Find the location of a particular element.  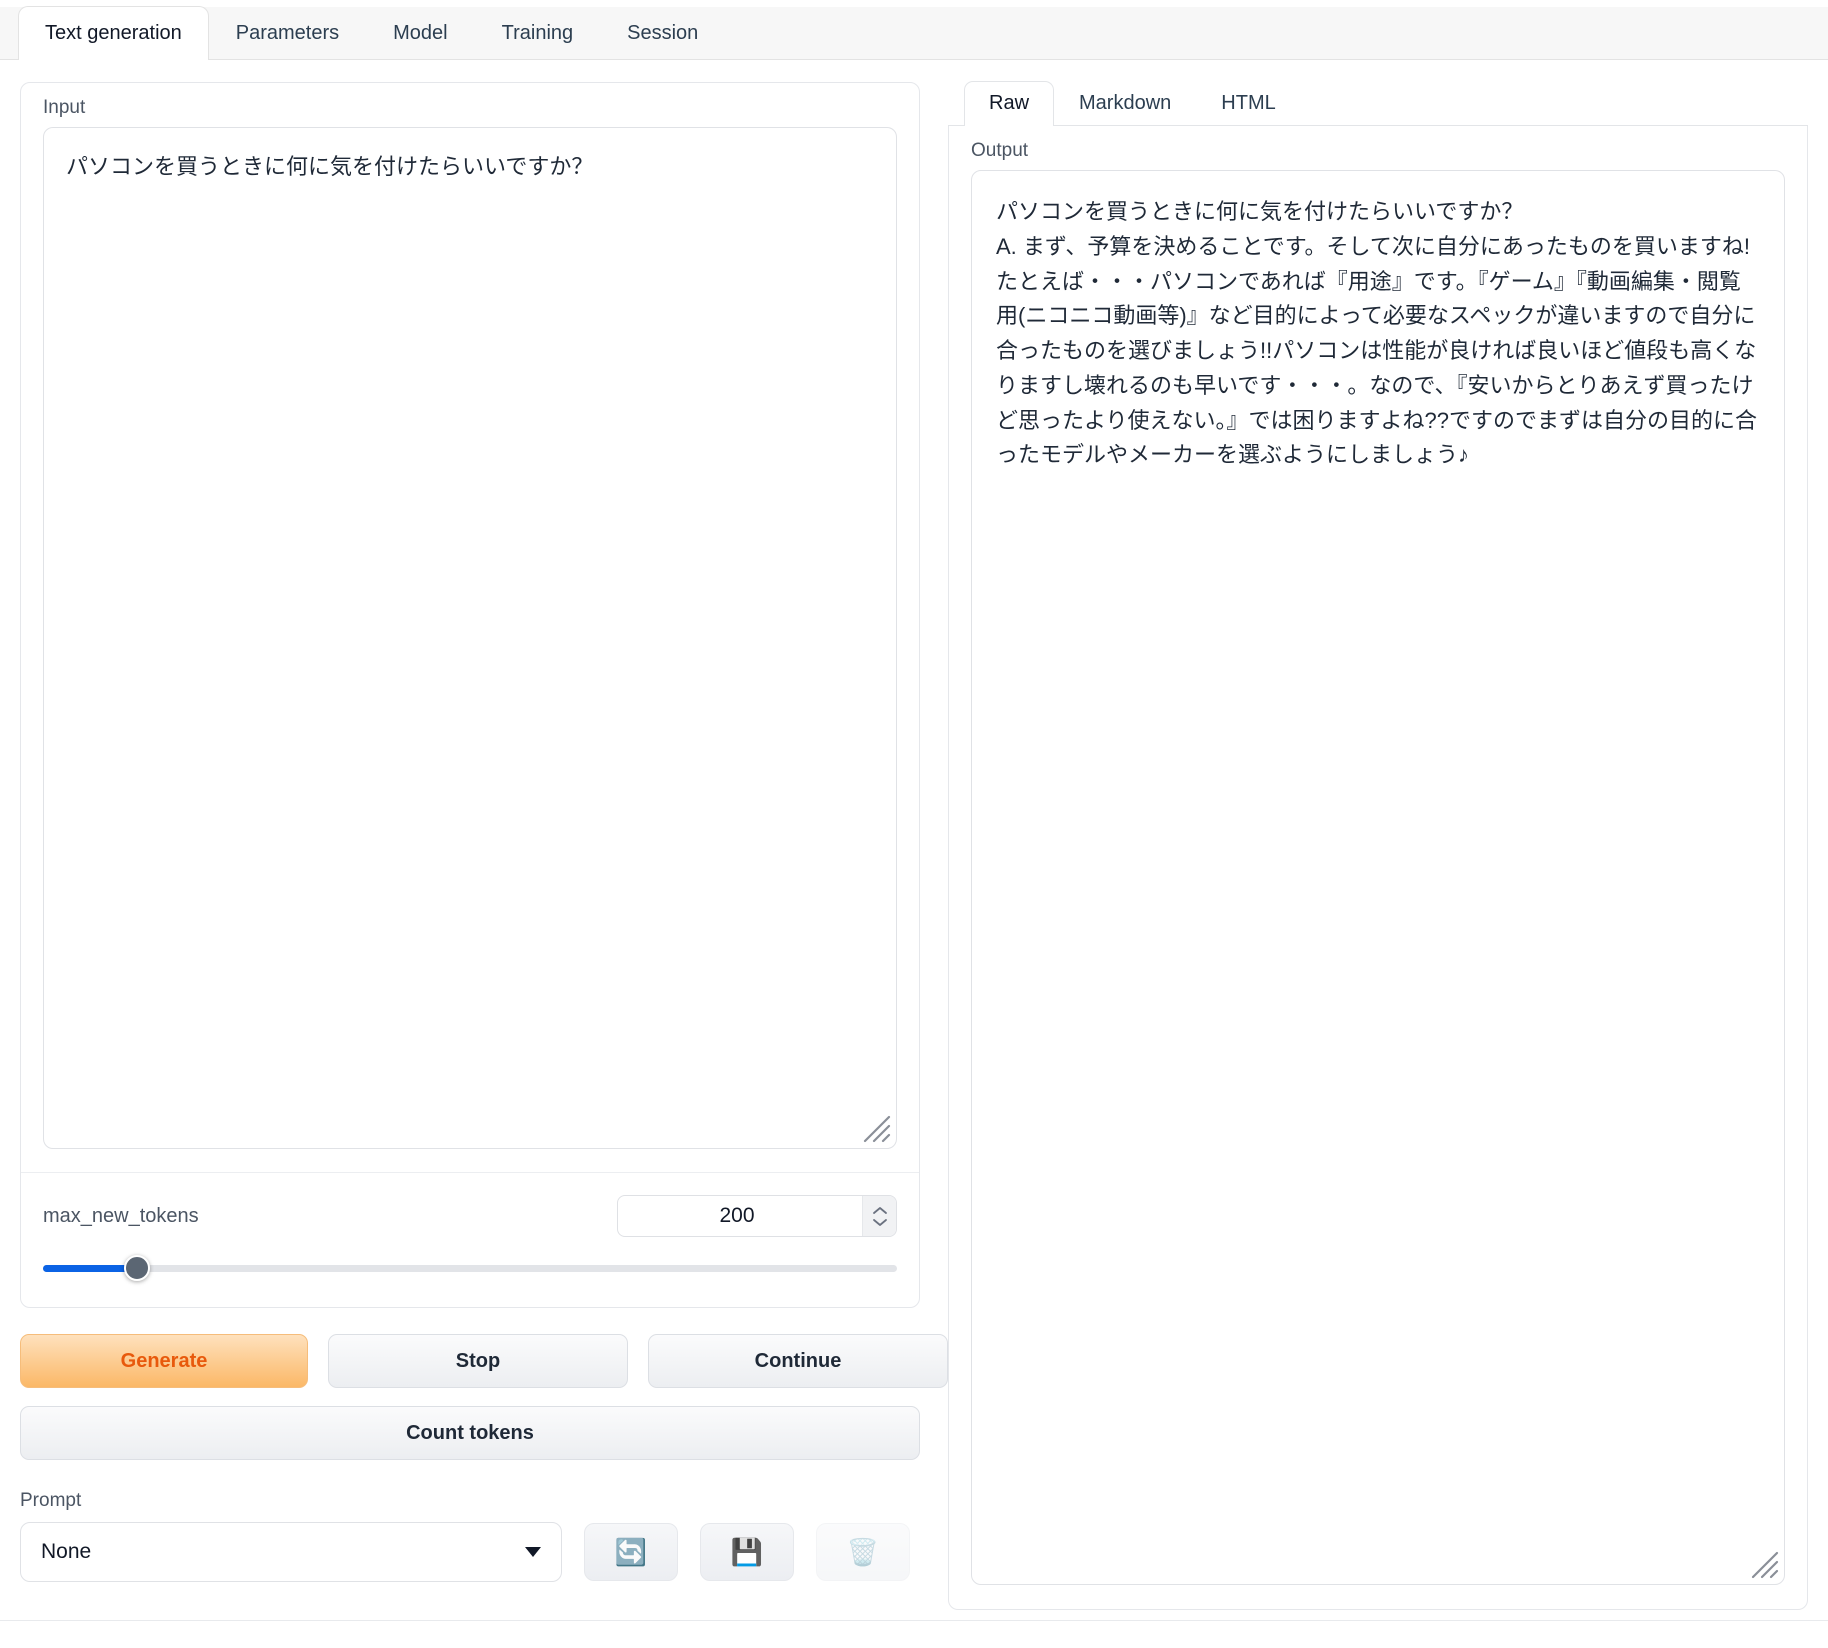

max-new-tokens-value: 200 is located at coordinates (740, 1216).